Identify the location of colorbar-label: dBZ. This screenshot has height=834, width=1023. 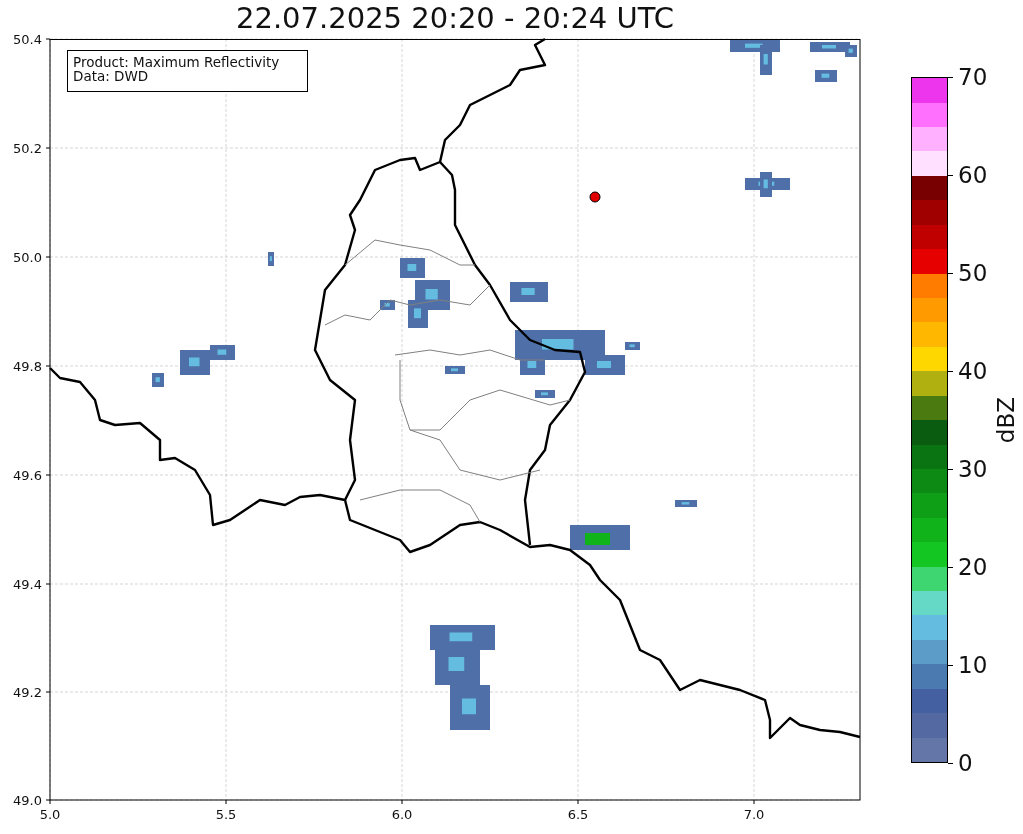
(1006, 420).